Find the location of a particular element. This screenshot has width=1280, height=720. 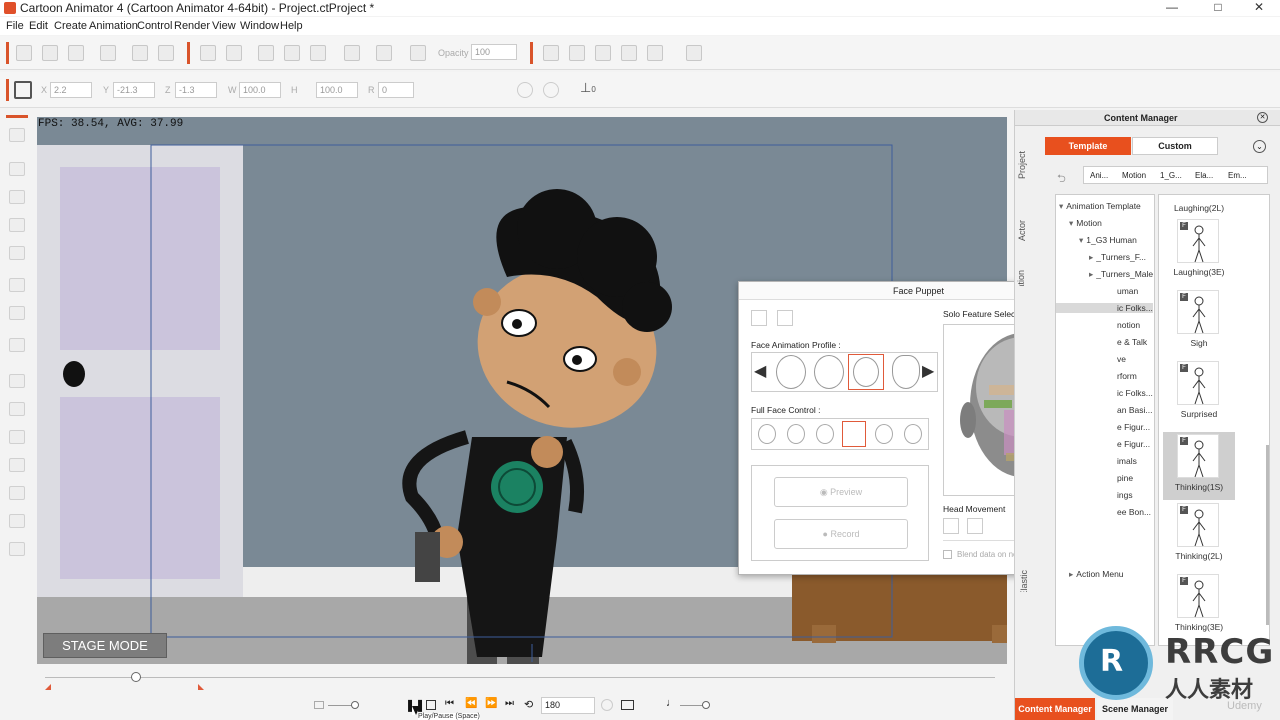

side-tab-project: Project is located at coordinates (1027, 165).